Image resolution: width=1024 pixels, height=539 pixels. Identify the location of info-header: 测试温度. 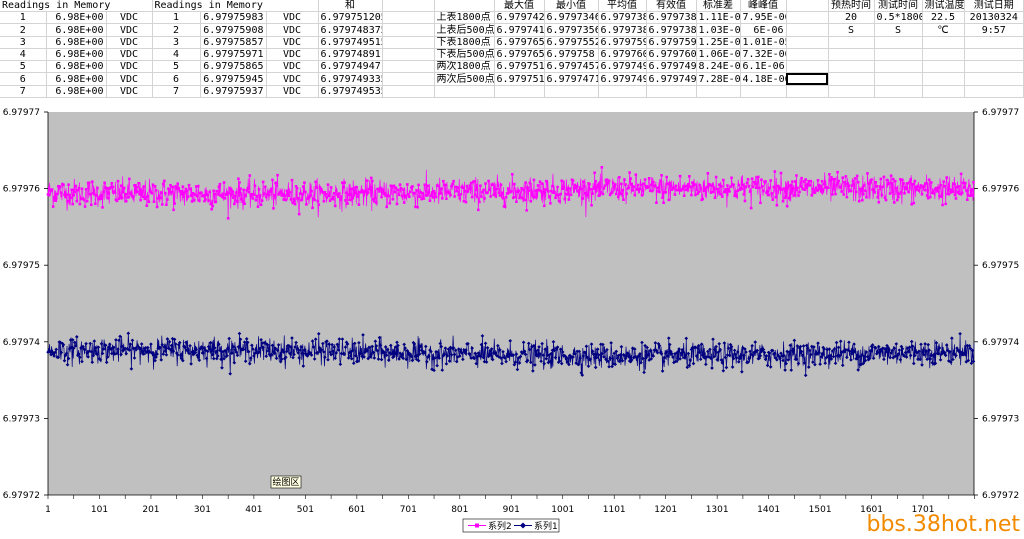
(943, 6).